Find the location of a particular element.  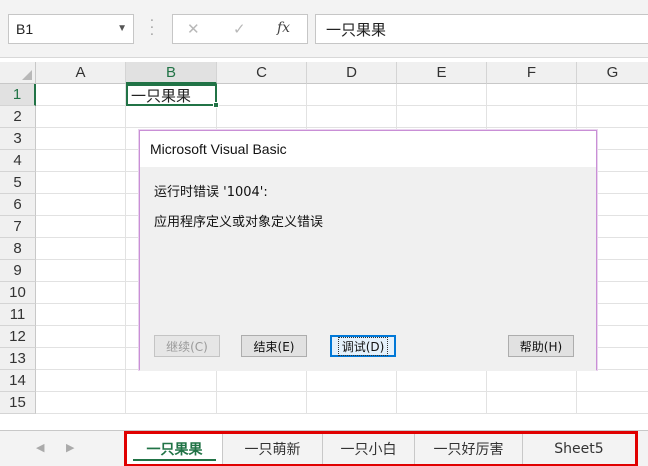

cell-g1 is located at coordinates (612, 95).